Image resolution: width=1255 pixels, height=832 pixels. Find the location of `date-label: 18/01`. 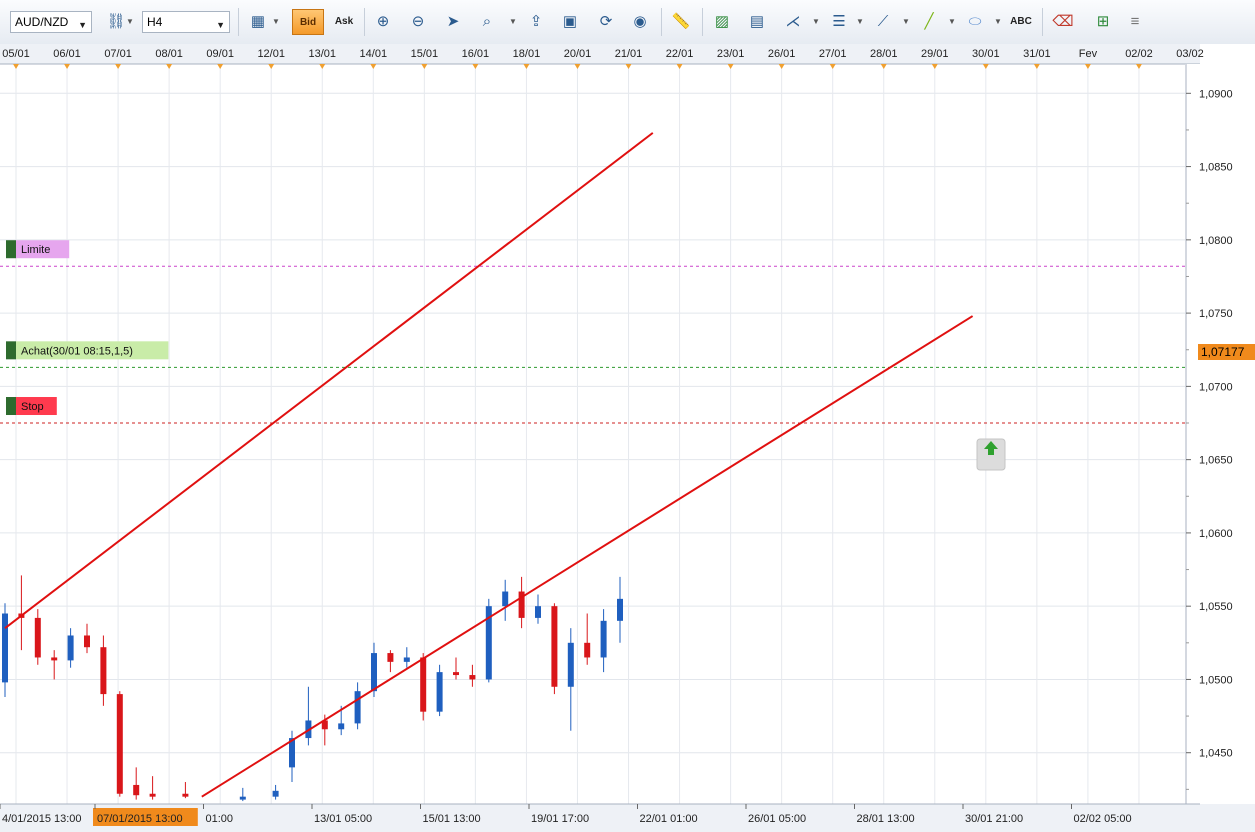

date-label: 18/01 is located at coordinates (527, 54).